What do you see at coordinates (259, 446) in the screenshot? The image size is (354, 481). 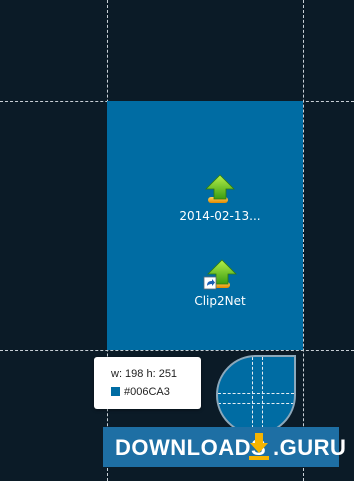 I see `download-icon` at bounding box center [259, 446].